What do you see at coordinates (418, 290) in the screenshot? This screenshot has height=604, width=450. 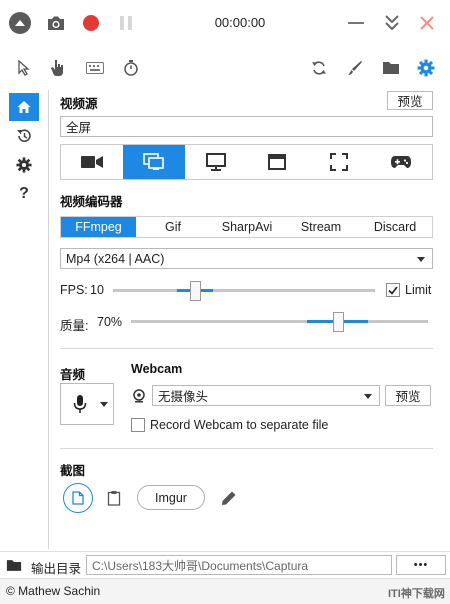 I see `limit-label: Limit` at bounding box center [418, 290].